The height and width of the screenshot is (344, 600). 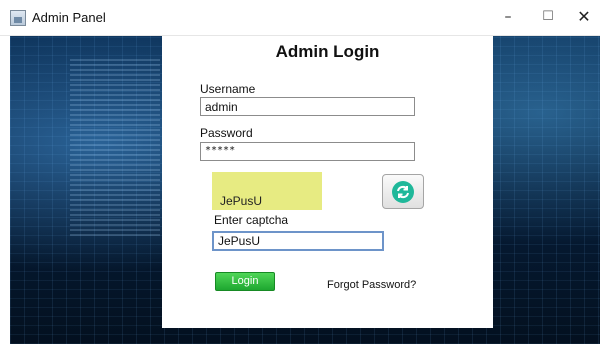 I want to click on window-titlebar: Admin Panel – ☐ ✕, so click(x=300, y=18).